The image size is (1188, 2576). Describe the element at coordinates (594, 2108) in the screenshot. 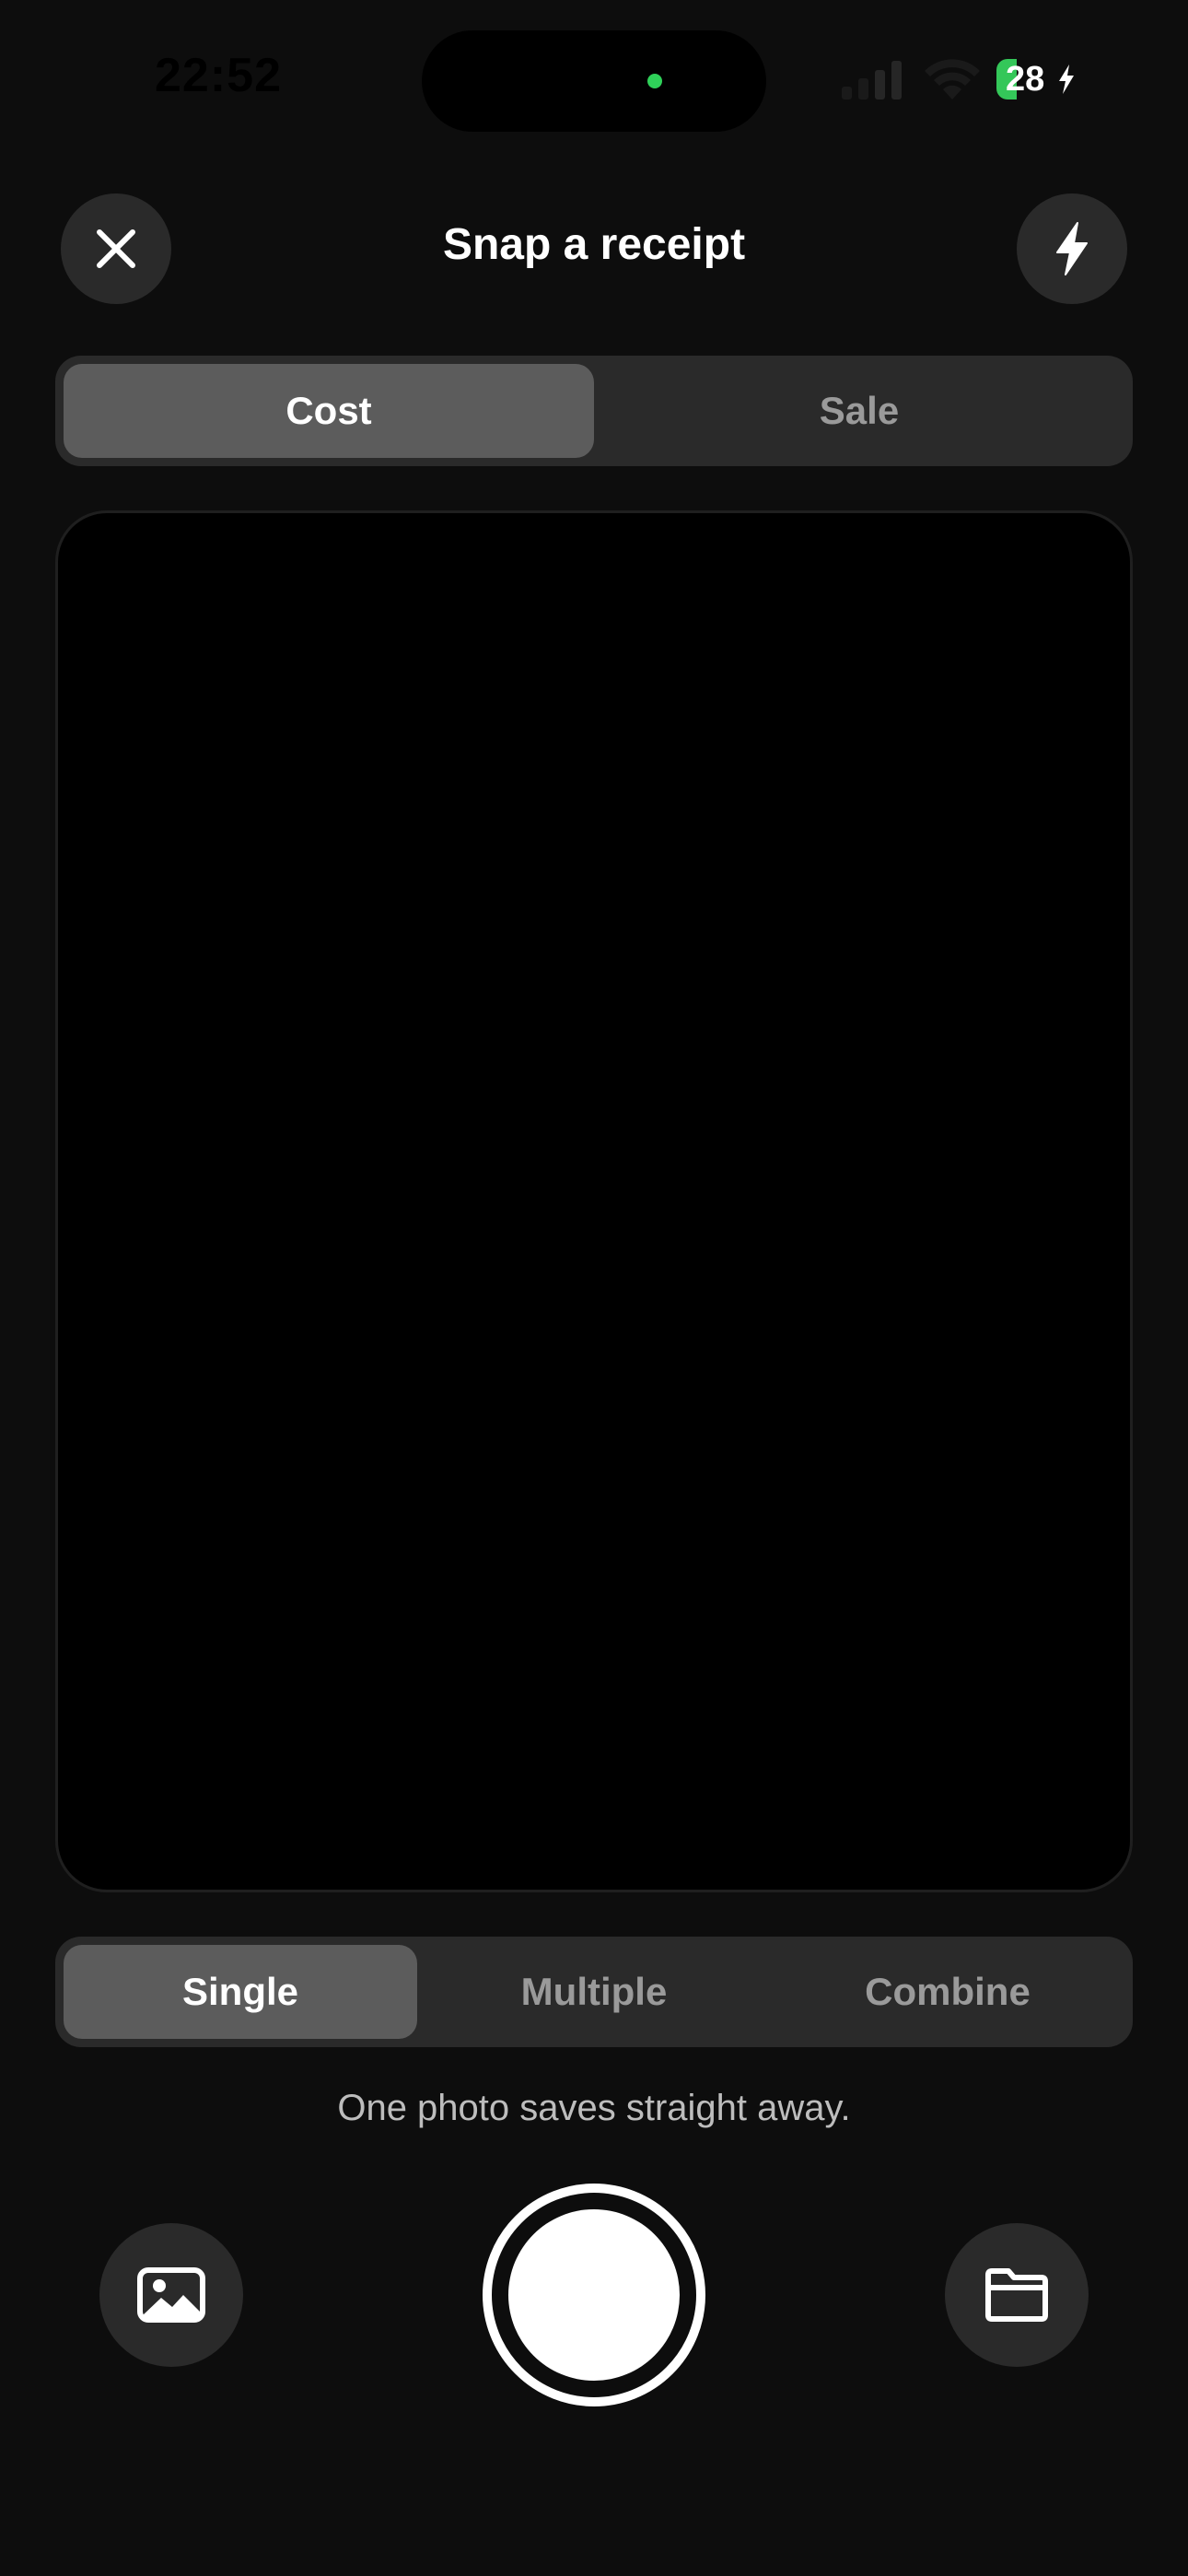

I see `mode-helper-text: One photo saves straight away.` at that location.